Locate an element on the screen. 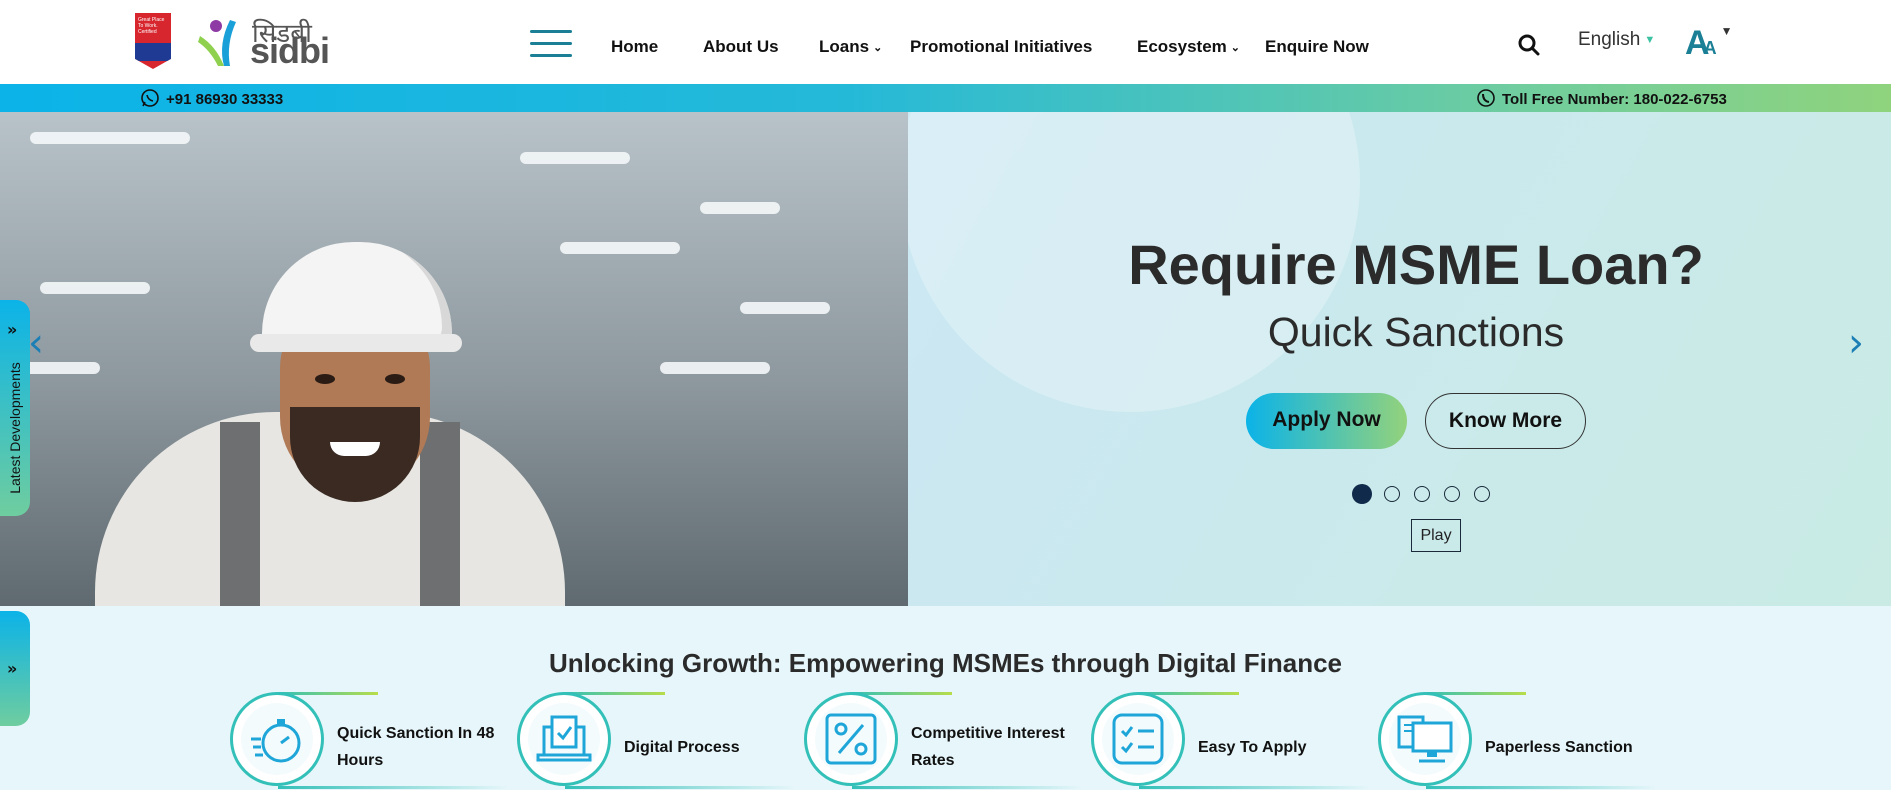  feature-card: Paperless Sanction is located at coordinates (1518, 741).